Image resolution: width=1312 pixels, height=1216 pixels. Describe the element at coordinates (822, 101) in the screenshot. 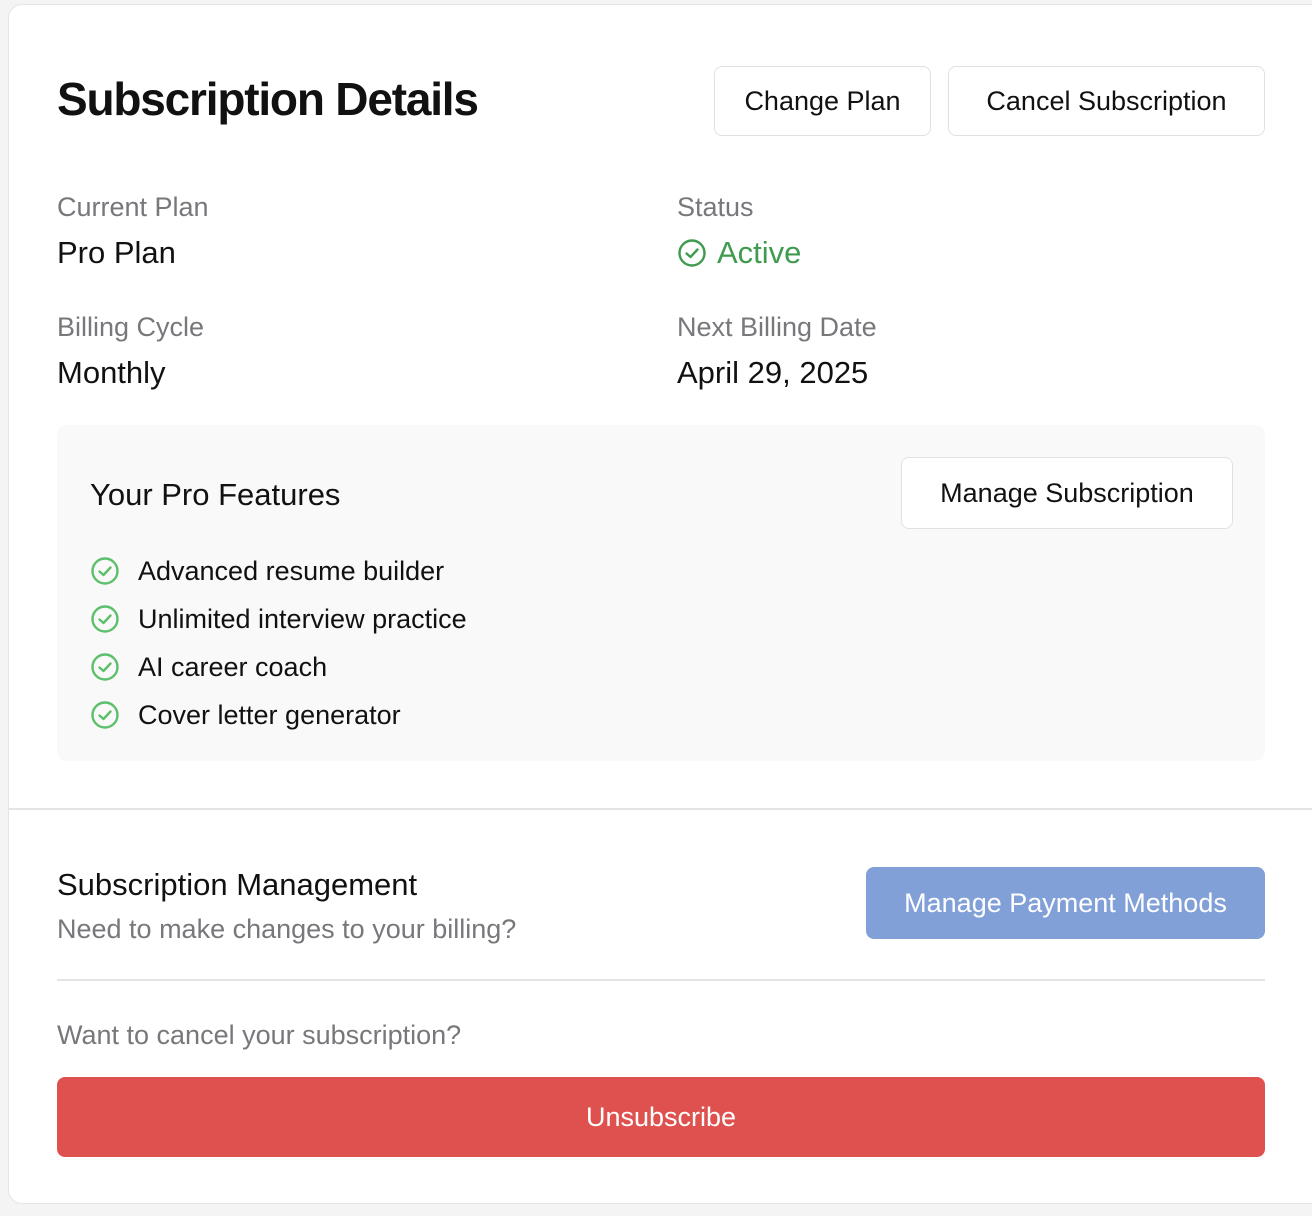

I see `change-plan-button: Change Plan` at that location.